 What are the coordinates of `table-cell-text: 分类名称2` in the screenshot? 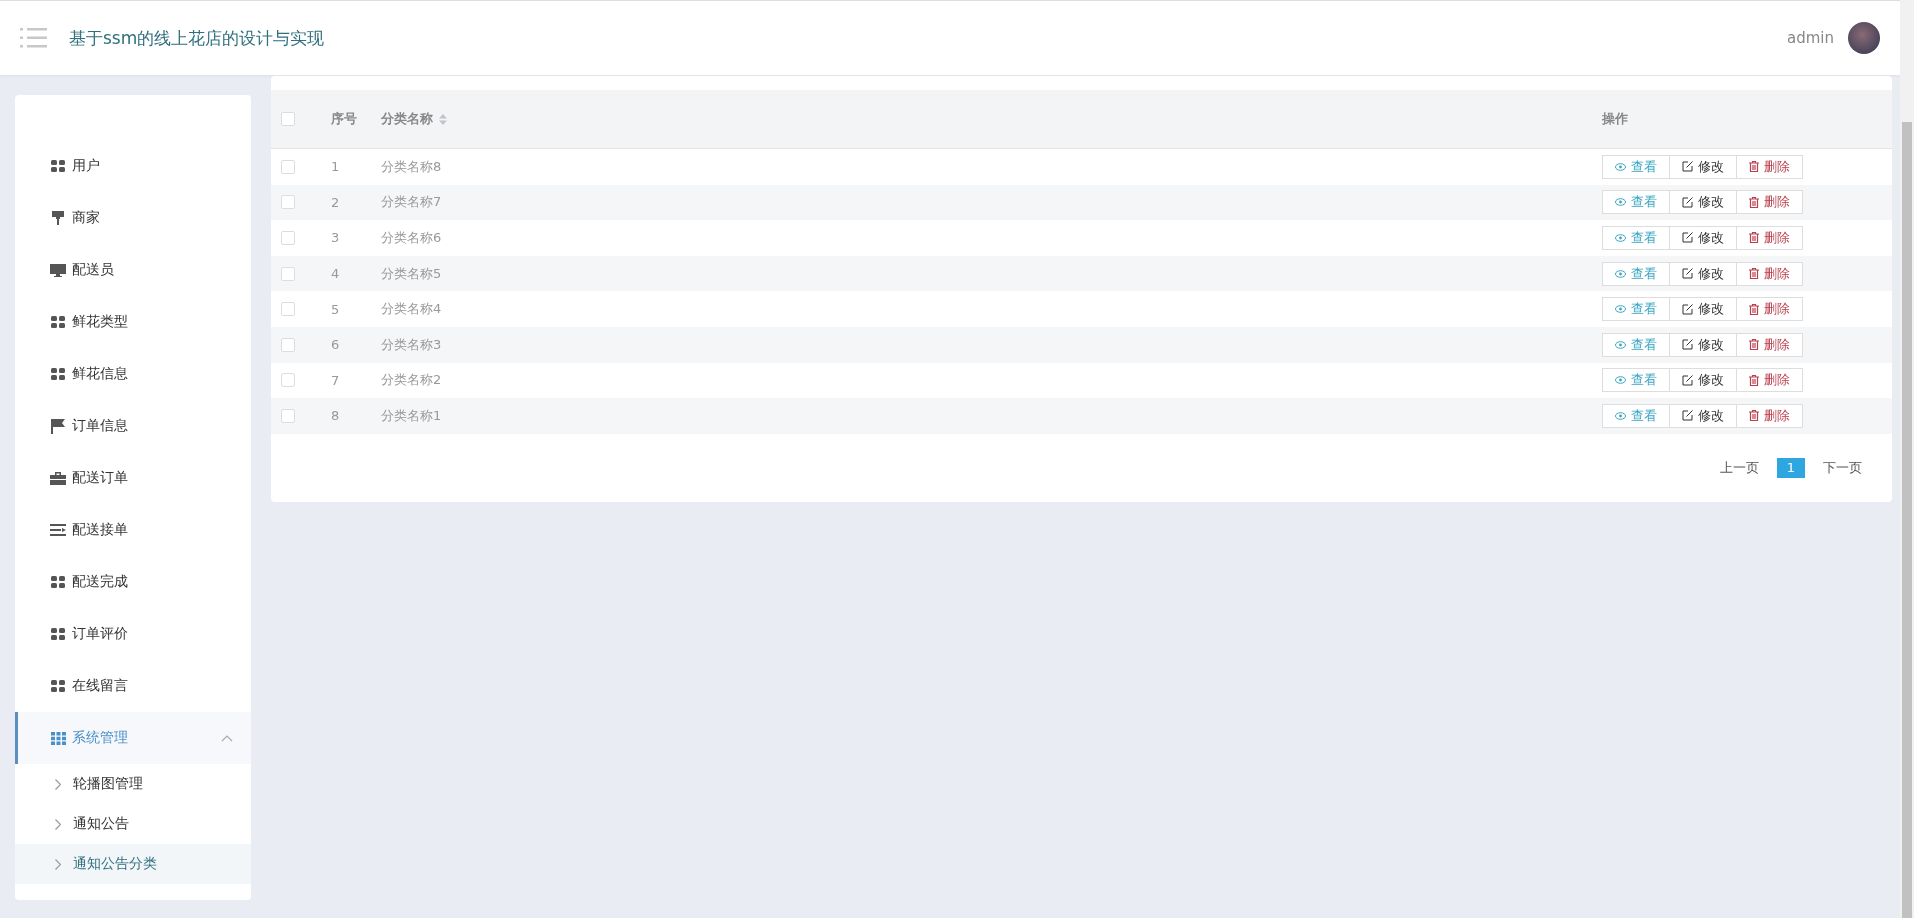 It's located at (412, 380).